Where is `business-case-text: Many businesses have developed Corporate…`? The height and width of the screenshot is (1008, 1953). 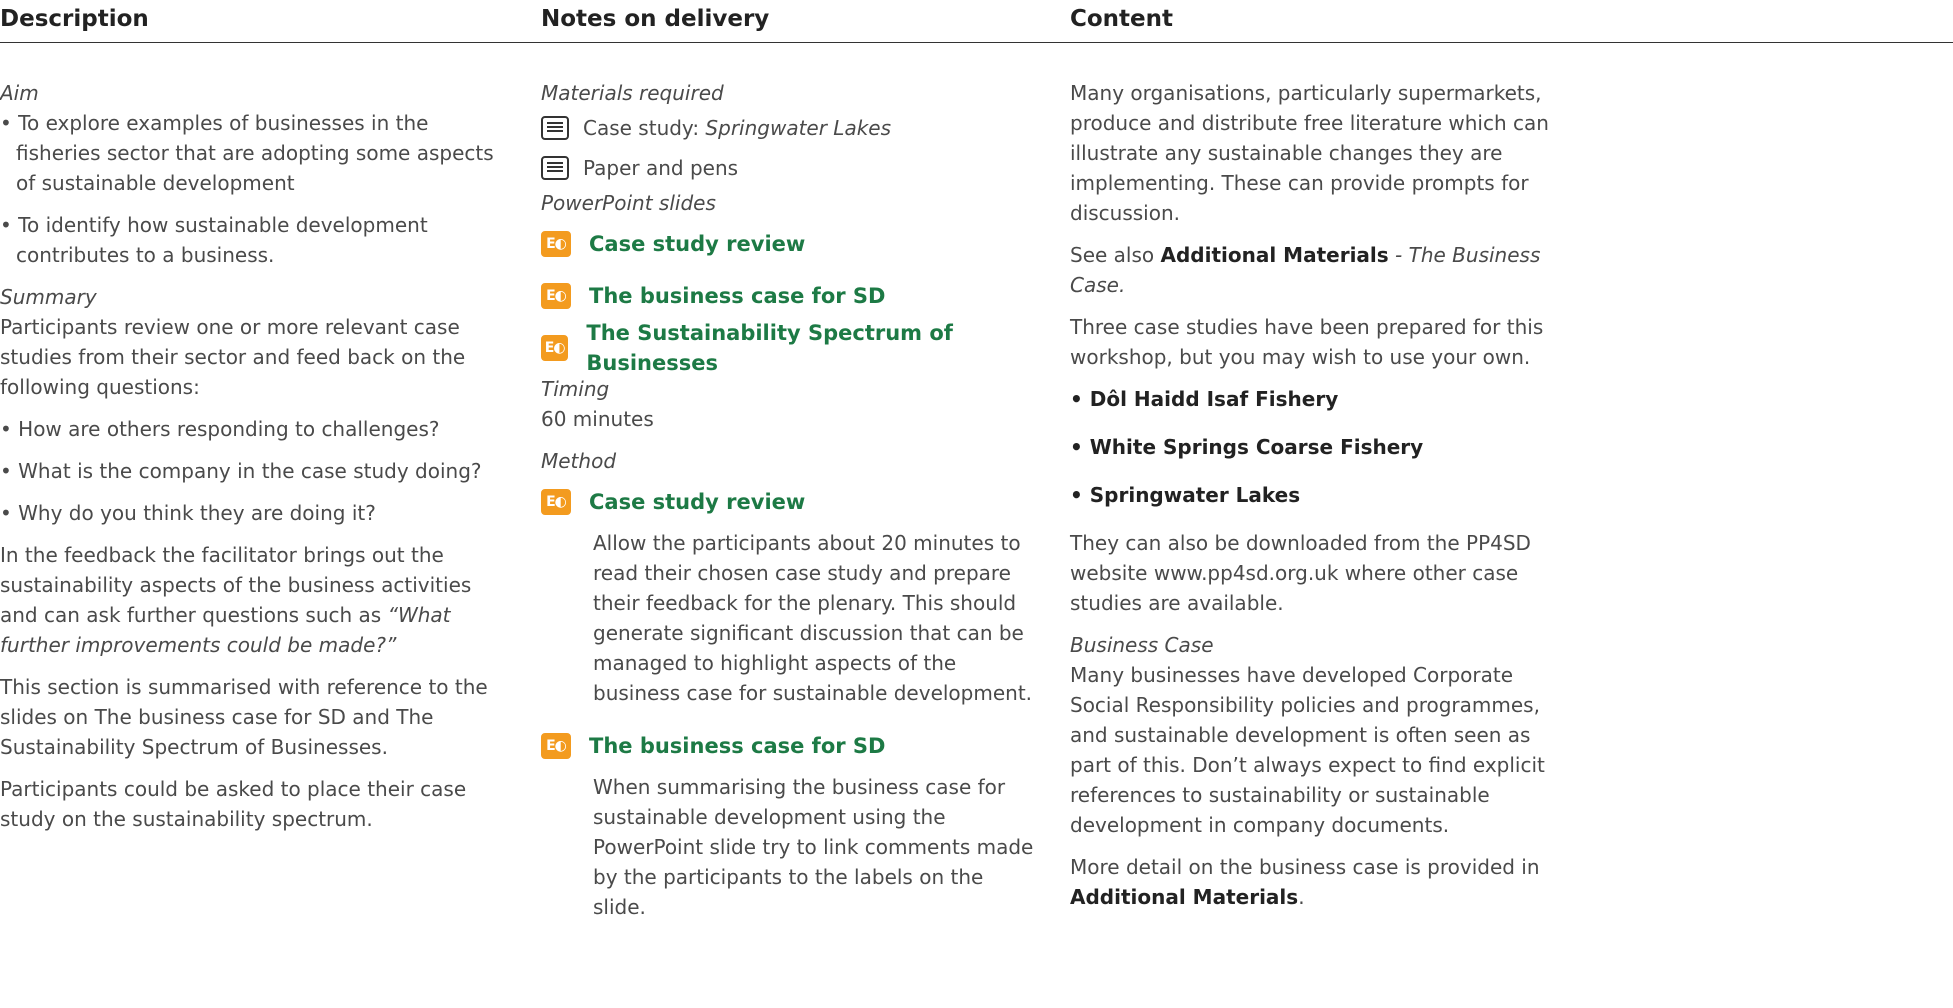 business-case-text: Many businesses have developed Corporate… is located at coordinates (1307, 750).